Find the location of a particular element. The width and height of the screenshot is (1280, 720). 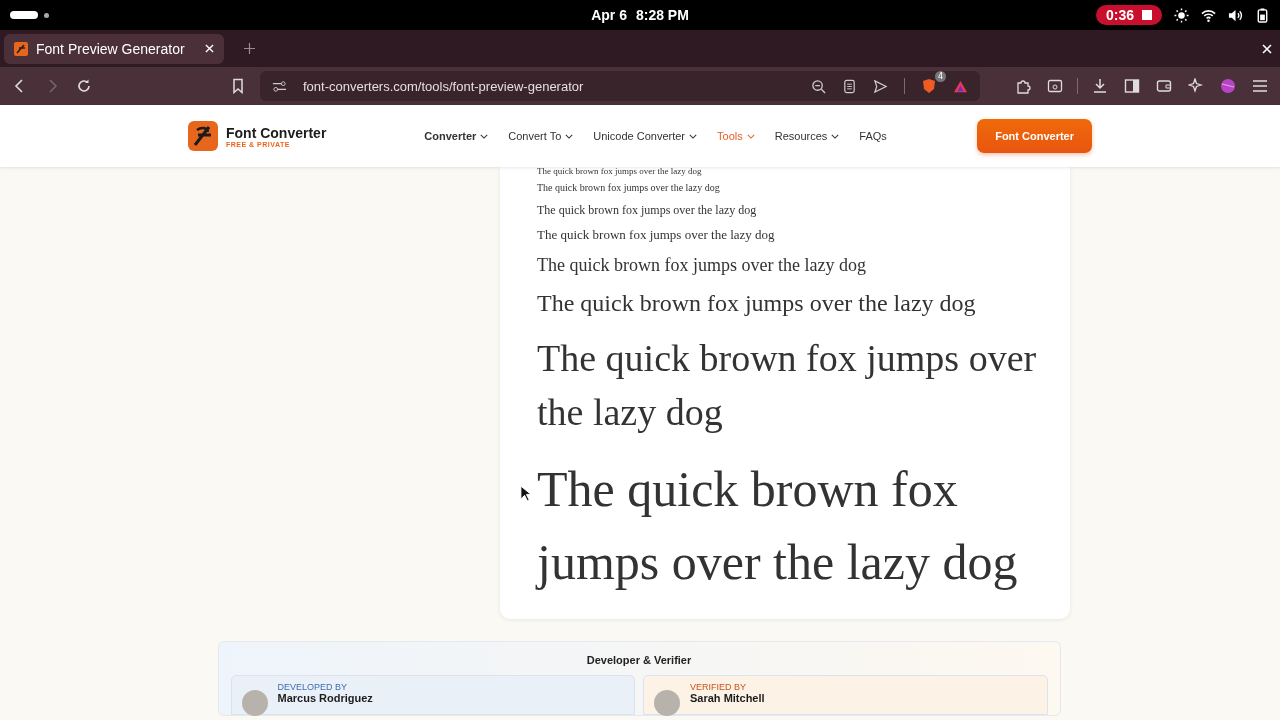

puzzle-icon is located at coordinates (1023, 86).